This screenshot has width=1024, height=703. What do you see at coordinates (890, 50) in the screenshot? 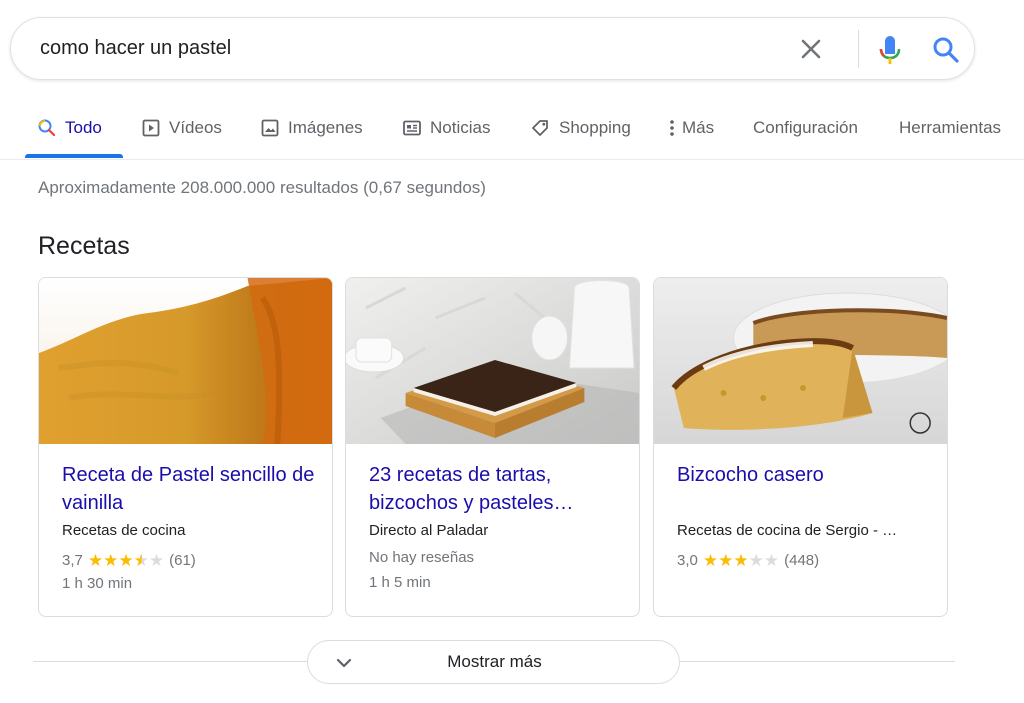
I see `mic-icon` at bounding box center [890, 50].